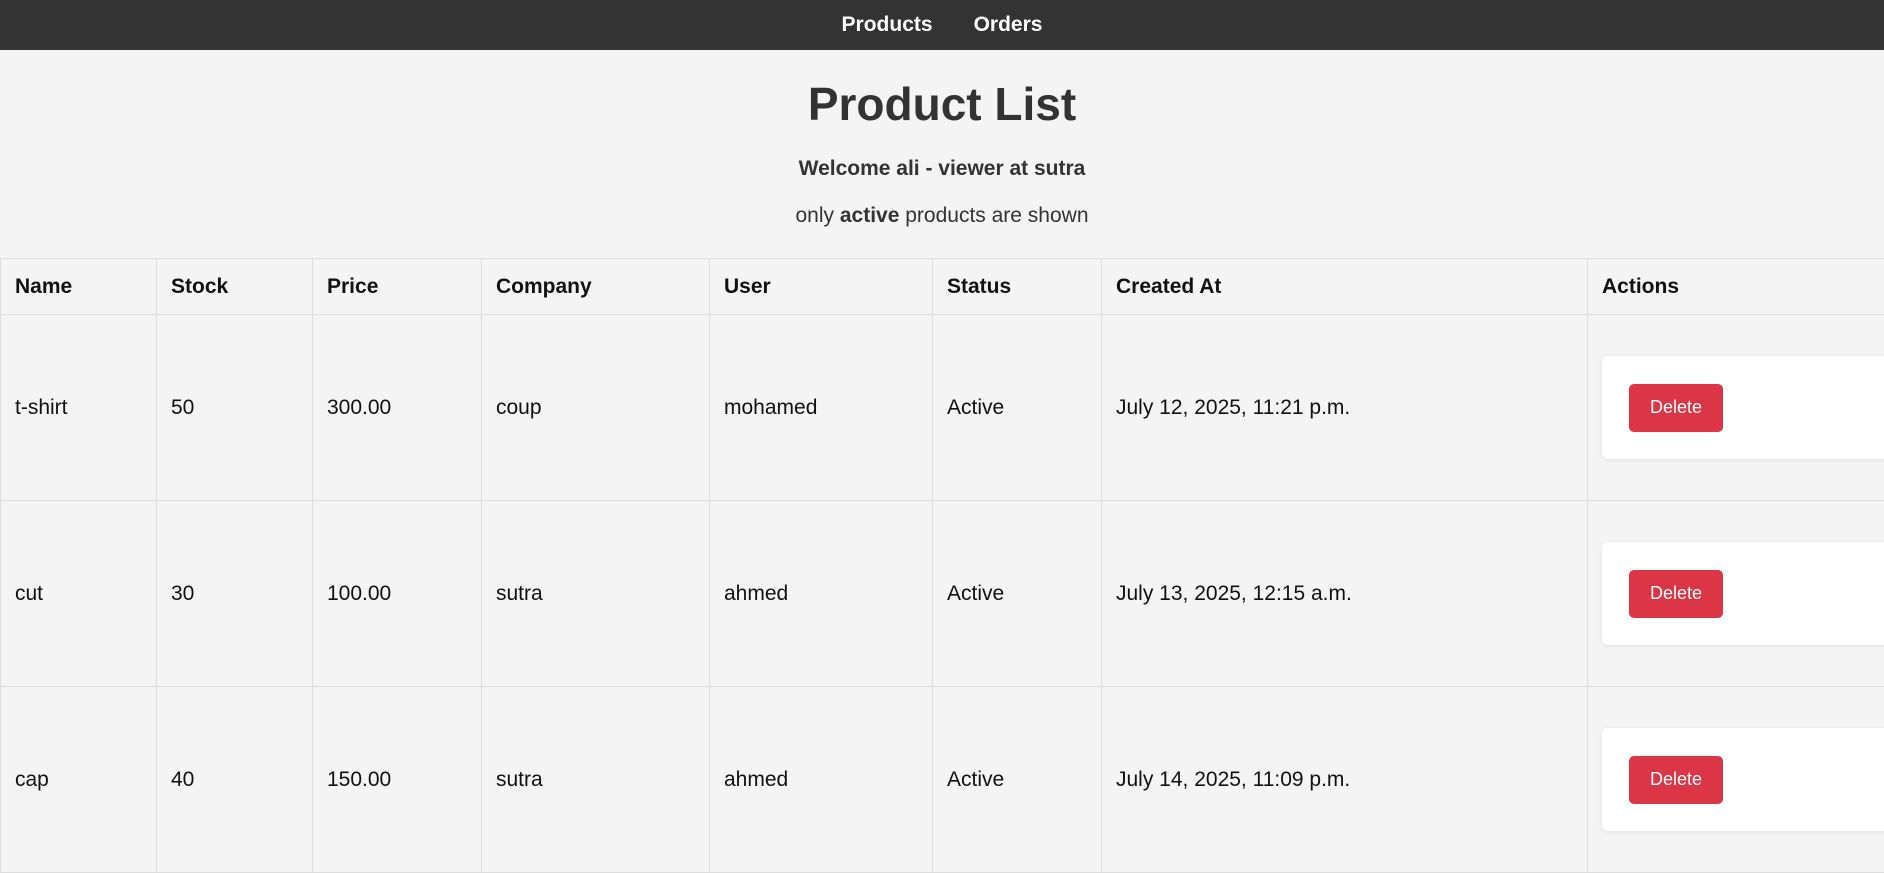  I want to click on cell-created-at: July 14, 2025, 11:09 p.m., so click(1345, 780).